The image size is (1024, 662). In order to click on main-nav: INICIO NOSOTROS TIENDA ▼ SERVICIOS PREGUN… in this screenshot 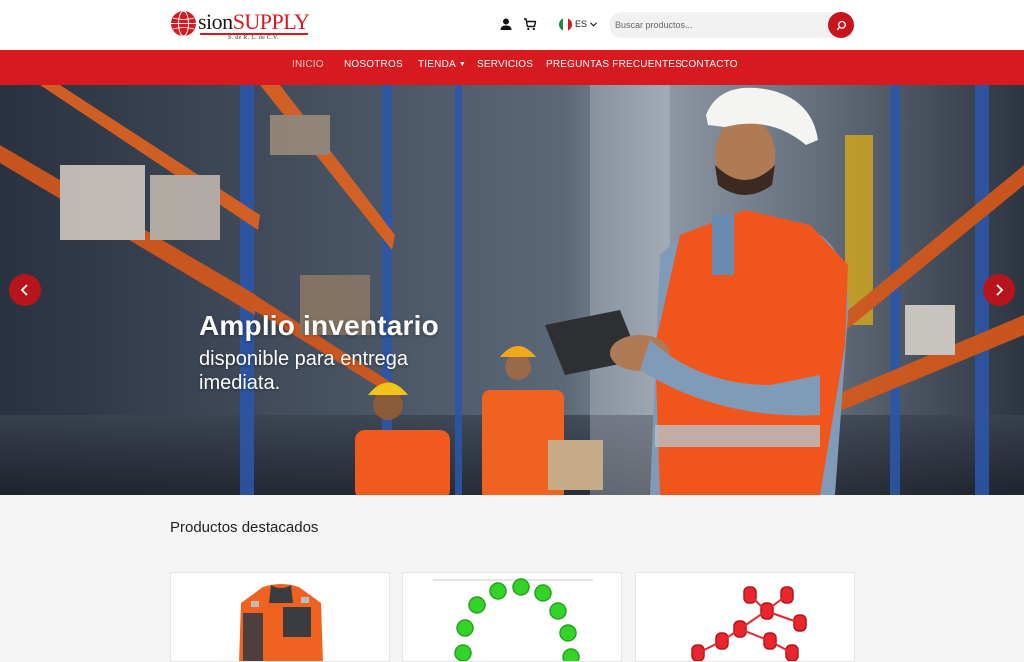, I will do `click(512, 67)`.